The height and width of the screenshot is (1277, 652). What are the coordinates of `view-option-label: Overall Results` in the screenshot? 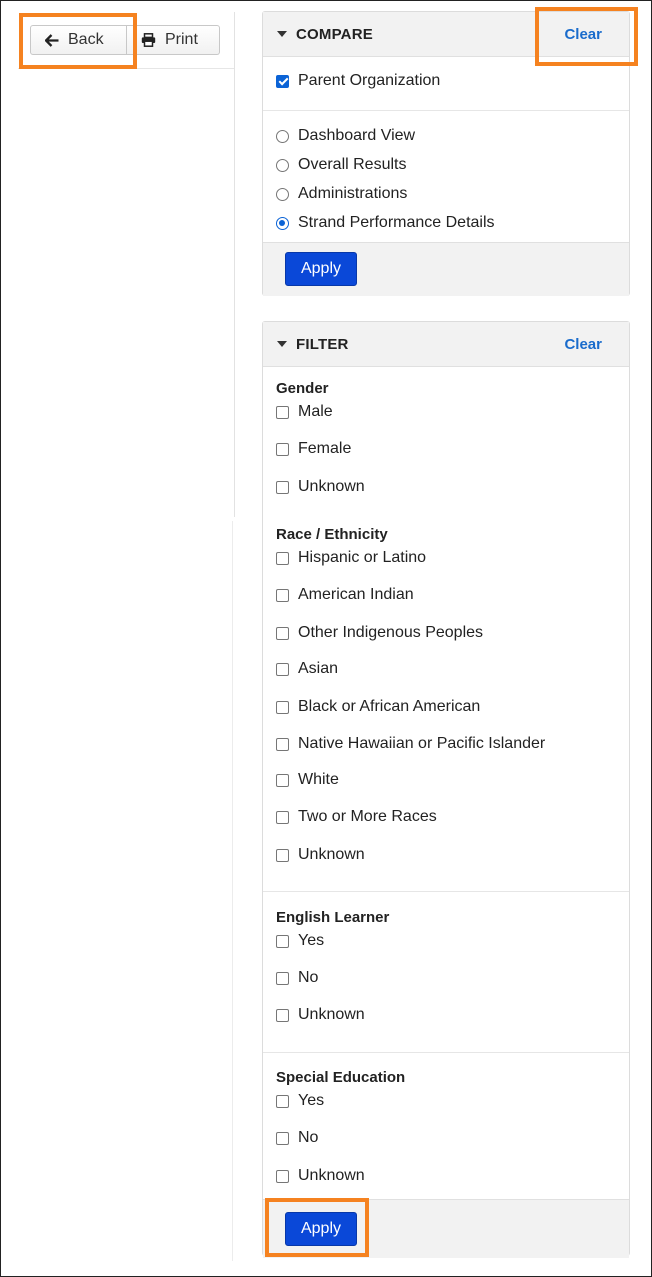 It's located at (352, 164).